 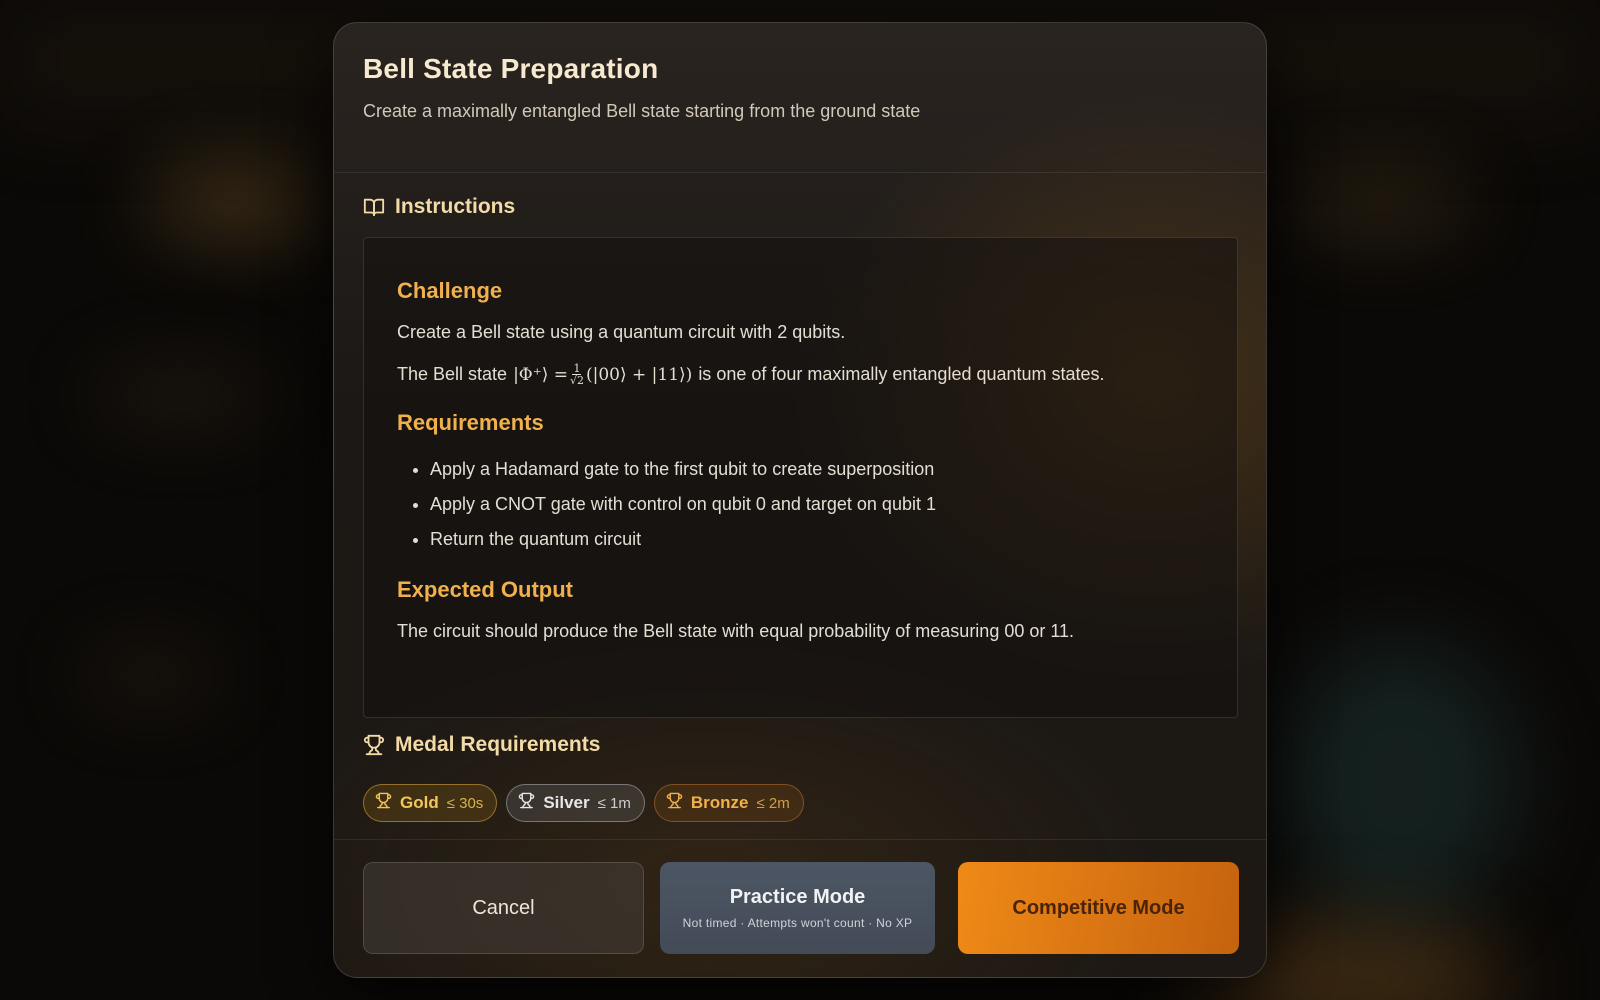 I want to click on requirements-heading: Requirements, so click(x=470, y=422).